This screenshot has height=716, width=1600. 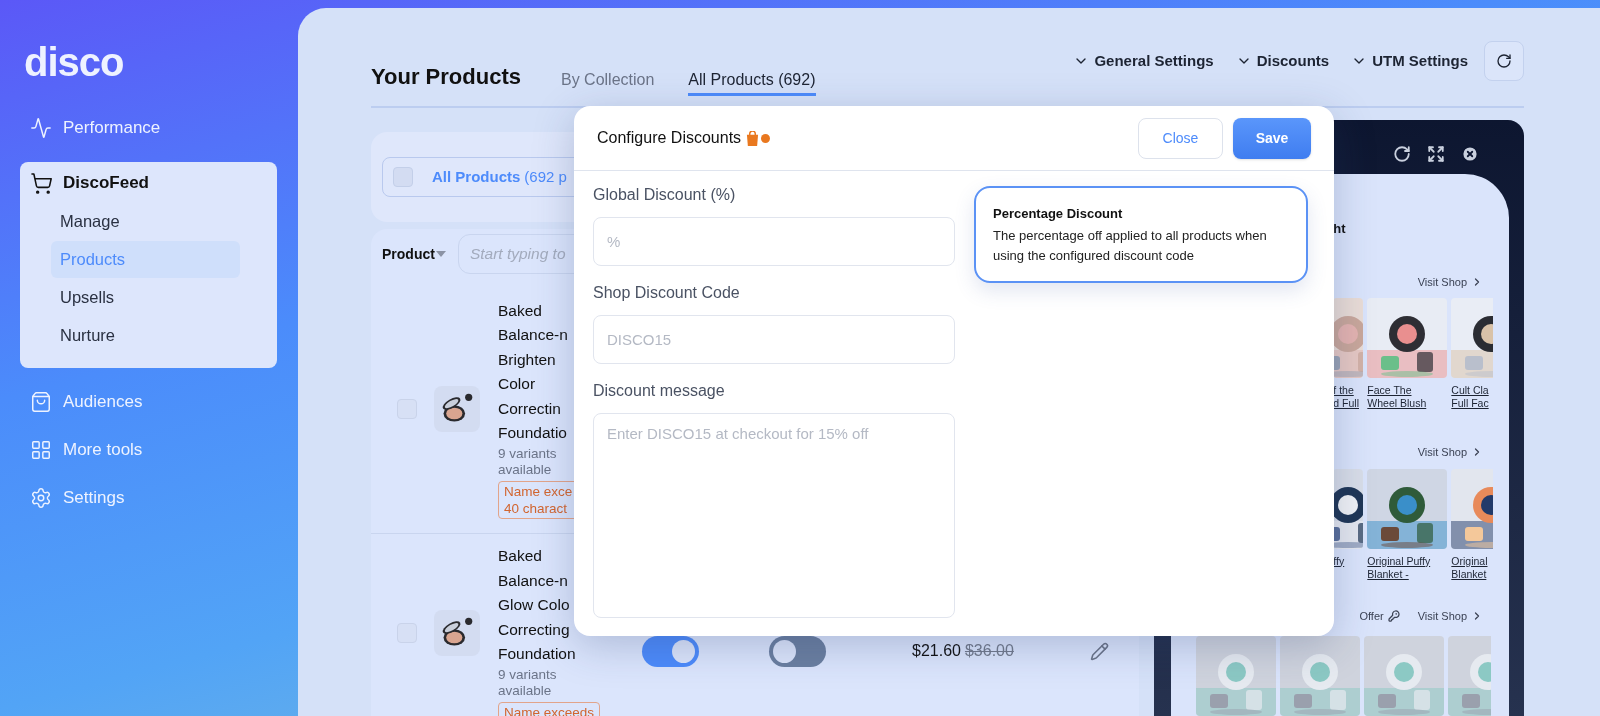 What do you see at coordinates (1402, 154) in the screenshot?
I see `reload-icon` at bounding box center [1402, 154].